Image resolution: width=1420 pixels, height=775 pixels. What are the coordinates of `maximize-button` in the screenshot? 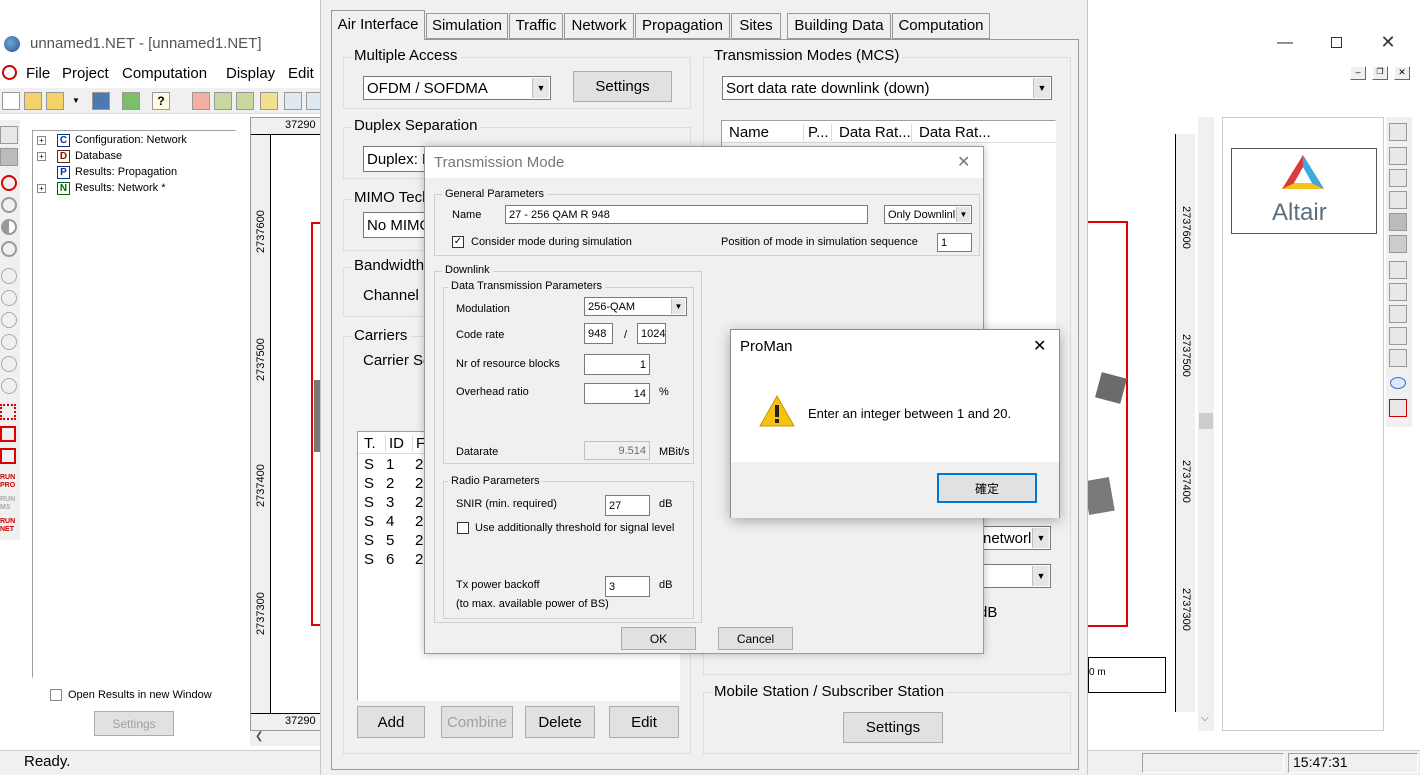 It's located at (1337, 43).